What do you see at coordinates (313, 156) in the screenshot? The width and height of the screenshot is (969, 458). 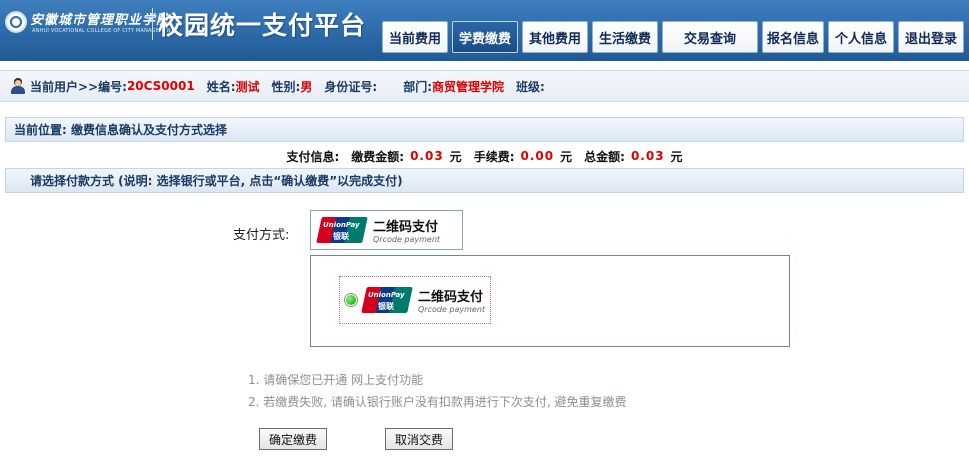 I see `payinfo-label: 支付信息:` at bounding box center [313, 156].